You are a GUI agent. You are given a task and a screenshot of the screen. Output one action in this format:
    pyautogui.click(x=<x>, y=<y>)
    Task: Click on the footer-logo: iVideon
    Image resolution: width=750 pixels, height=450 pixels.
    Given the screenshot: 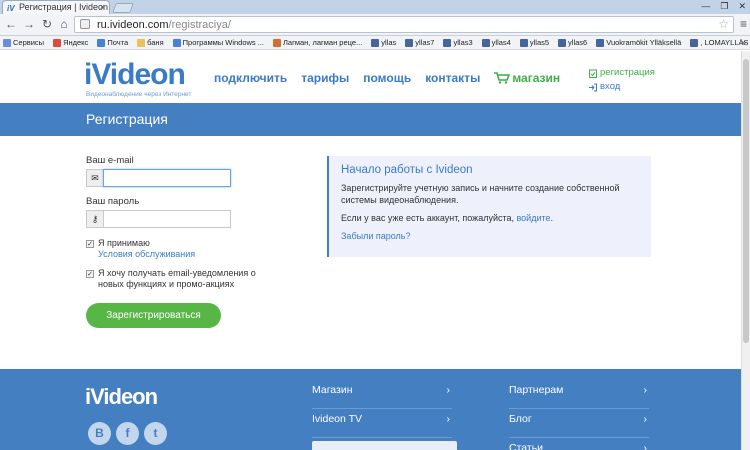 What is the action you would take?
    pyautogui.click(x=121, y=397)
    